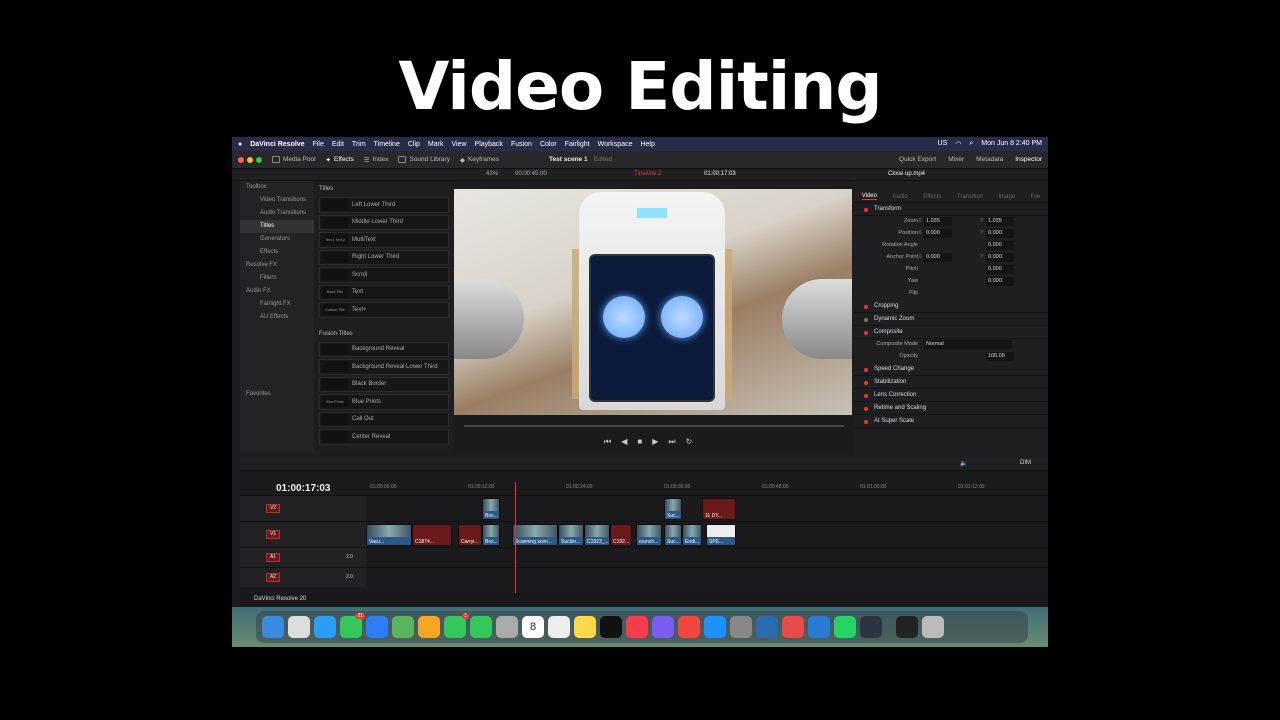  Describe the element at coordinates (340, 160) in the screenshot. I see `effects-button: ✦ Effects` at that location.